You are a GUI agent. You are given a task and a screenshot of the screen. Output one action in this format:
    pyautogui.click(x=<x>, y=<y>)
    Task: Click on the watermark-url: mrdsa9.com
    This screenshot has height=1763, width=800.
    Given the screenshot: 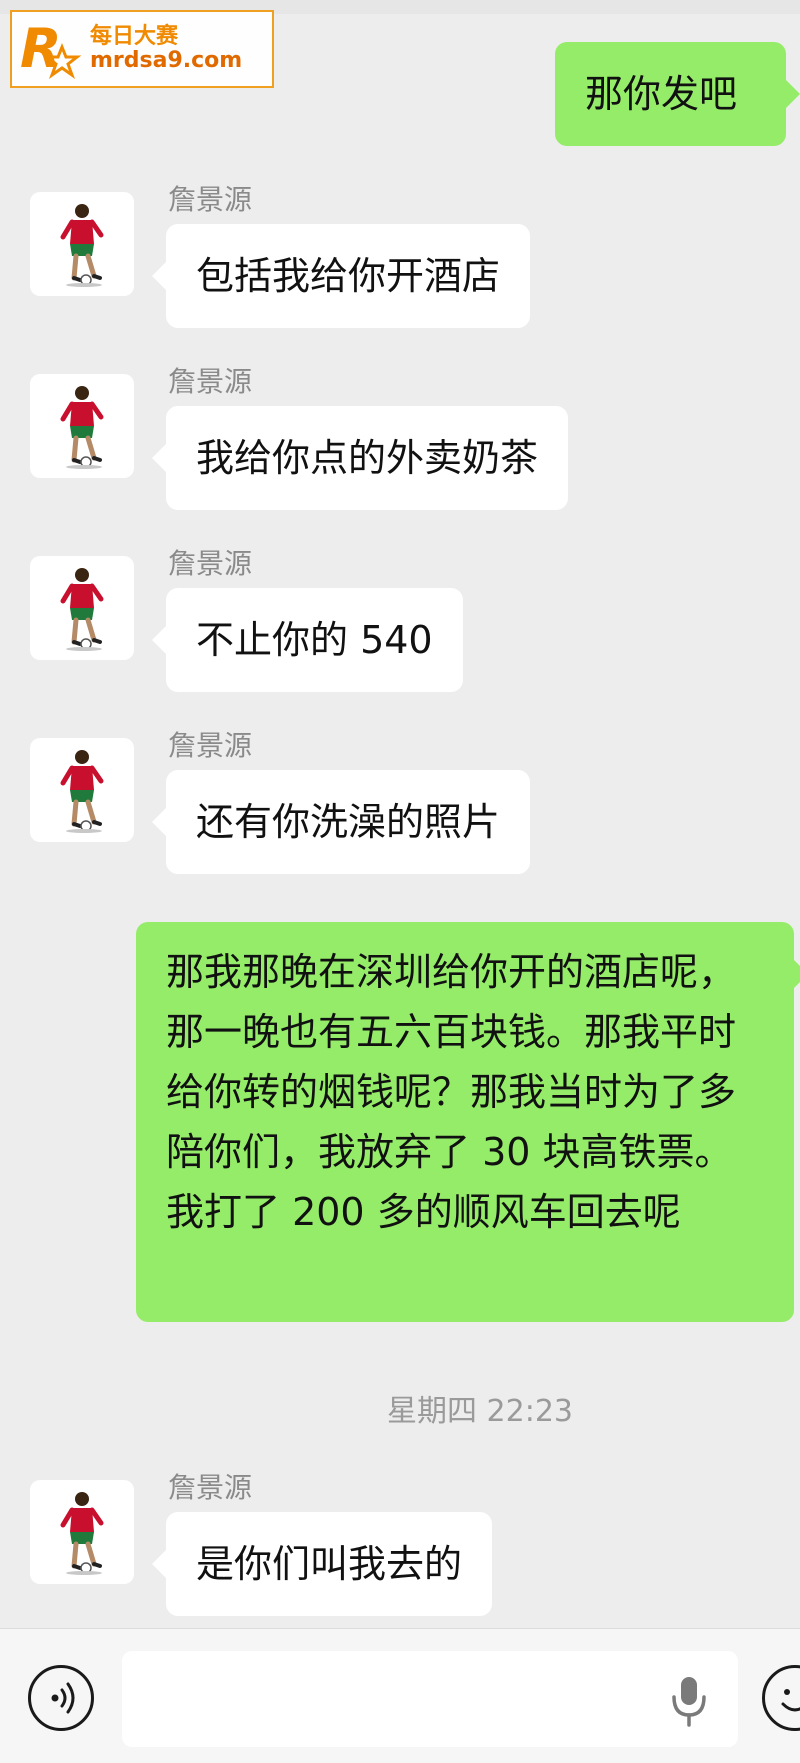 What is the action you would take?
    pyautogui.click(x=166, y=60)
    